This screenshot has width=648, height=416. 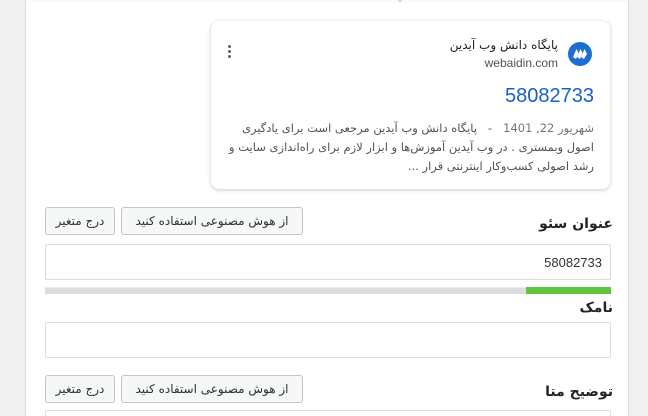 I want to click on seo-title-label: عنوان سئو, so click(x=576, y=224).